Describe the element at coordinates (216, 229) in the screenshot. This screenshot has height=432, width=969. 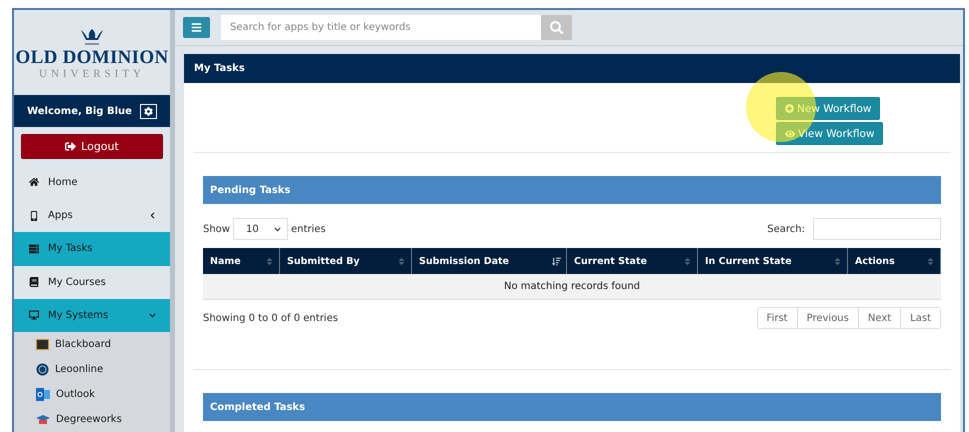
I see `show-label: Show` at that location.